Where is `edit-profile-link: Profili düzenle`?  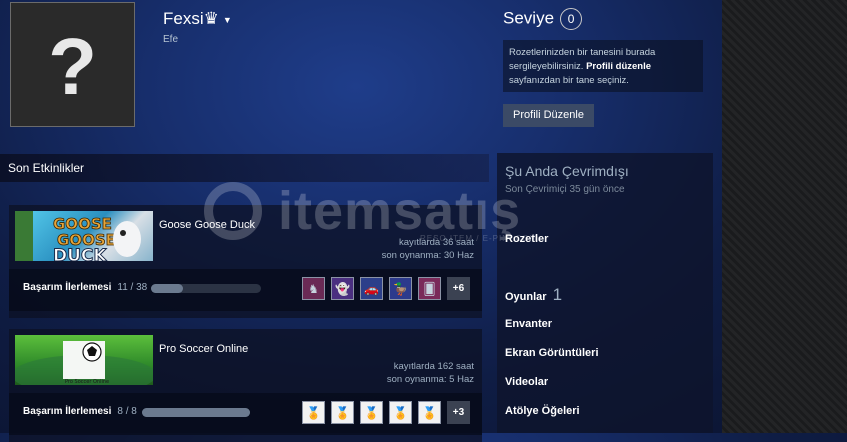 edit-profile-link: Profili düzenle is located at coordinates (618, 66).